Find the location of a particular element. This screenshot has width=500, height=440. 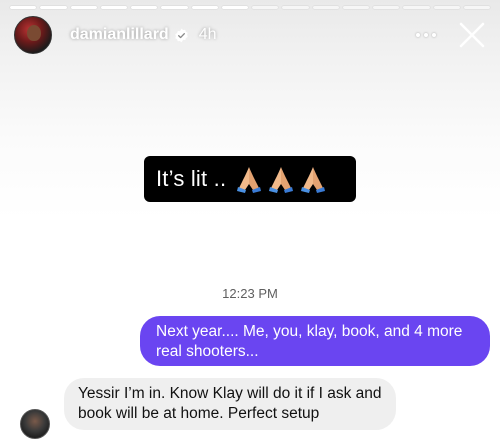

sender-avatar is located at coordinates (35, 424).